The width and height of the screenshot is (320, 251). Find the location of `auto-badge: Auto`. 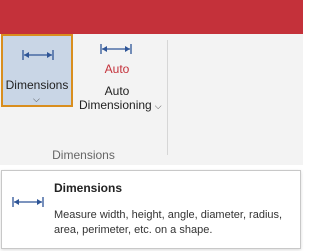

auto-badge: Auto is located at coordinates (117, 69).